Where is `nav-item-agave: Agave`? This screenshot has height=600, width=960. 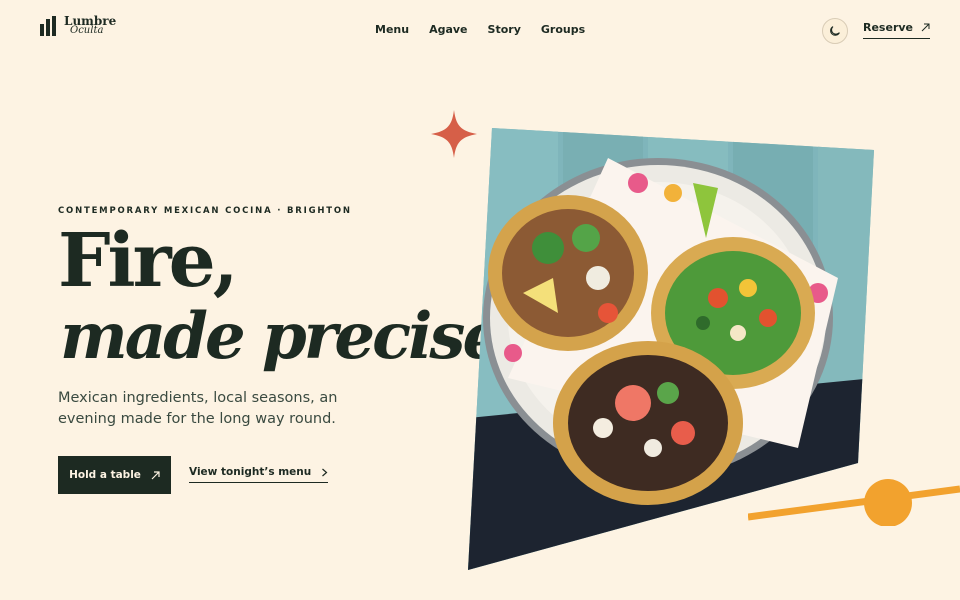
nav-item-agave: Agave is located at coordinates (448, 29).